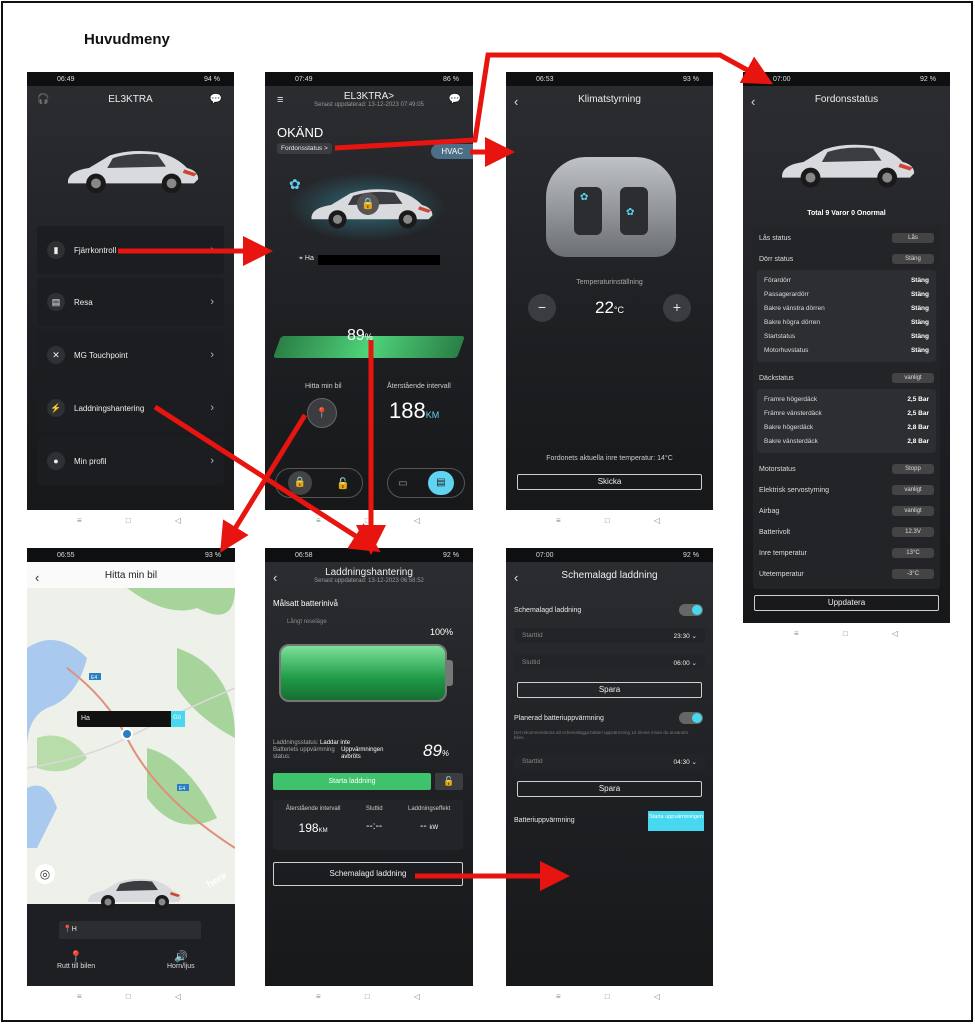  What do you see at coordinates (264, 483) in the screenshot?
I see `arrow-find` at bounding box center [264, 483].